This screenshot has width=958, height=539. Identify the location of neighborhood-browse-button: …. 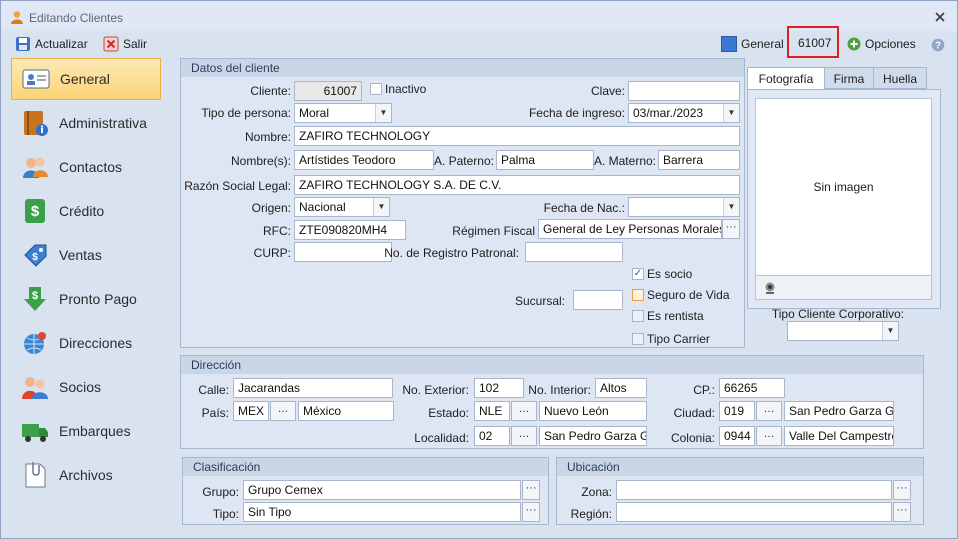
(769, 436).